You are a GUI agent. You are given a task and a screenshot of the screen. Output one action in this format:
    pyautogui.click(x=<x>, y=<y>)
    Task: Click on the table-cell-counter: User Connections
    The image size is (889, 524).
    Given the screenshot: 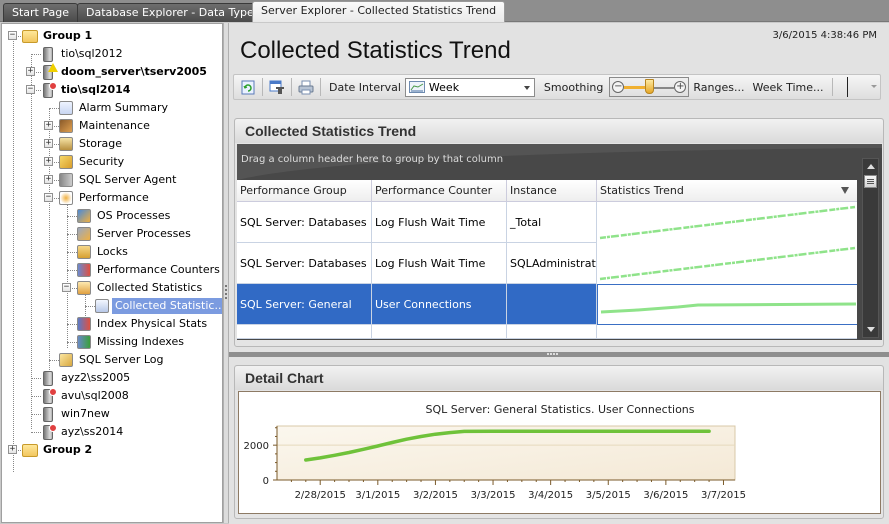 What is the action you would take?
    pyautogui.click(x=439, y=304)
    